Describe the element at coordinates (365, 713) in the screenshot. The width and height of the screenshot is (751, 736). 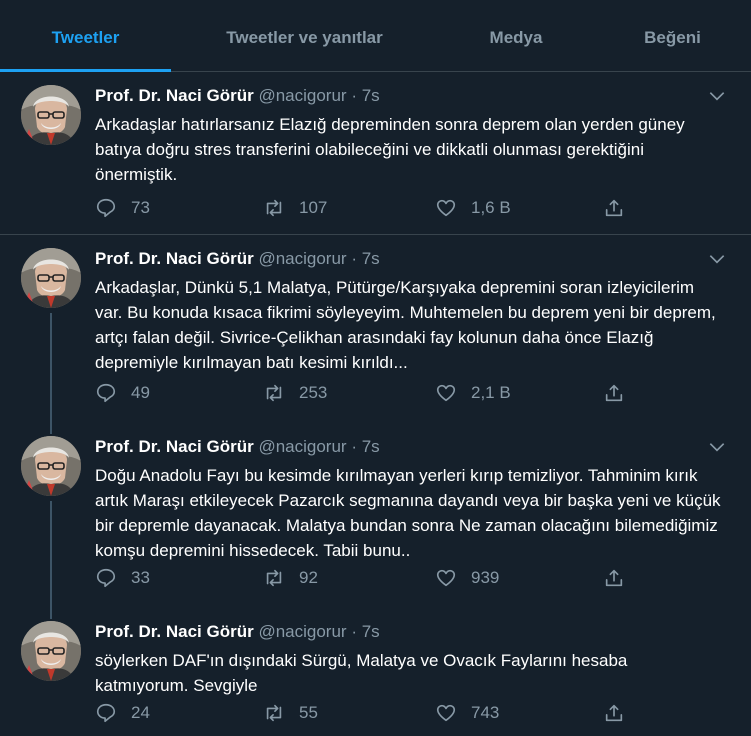
I see `tweet-actions: 24 55 743` at that location.